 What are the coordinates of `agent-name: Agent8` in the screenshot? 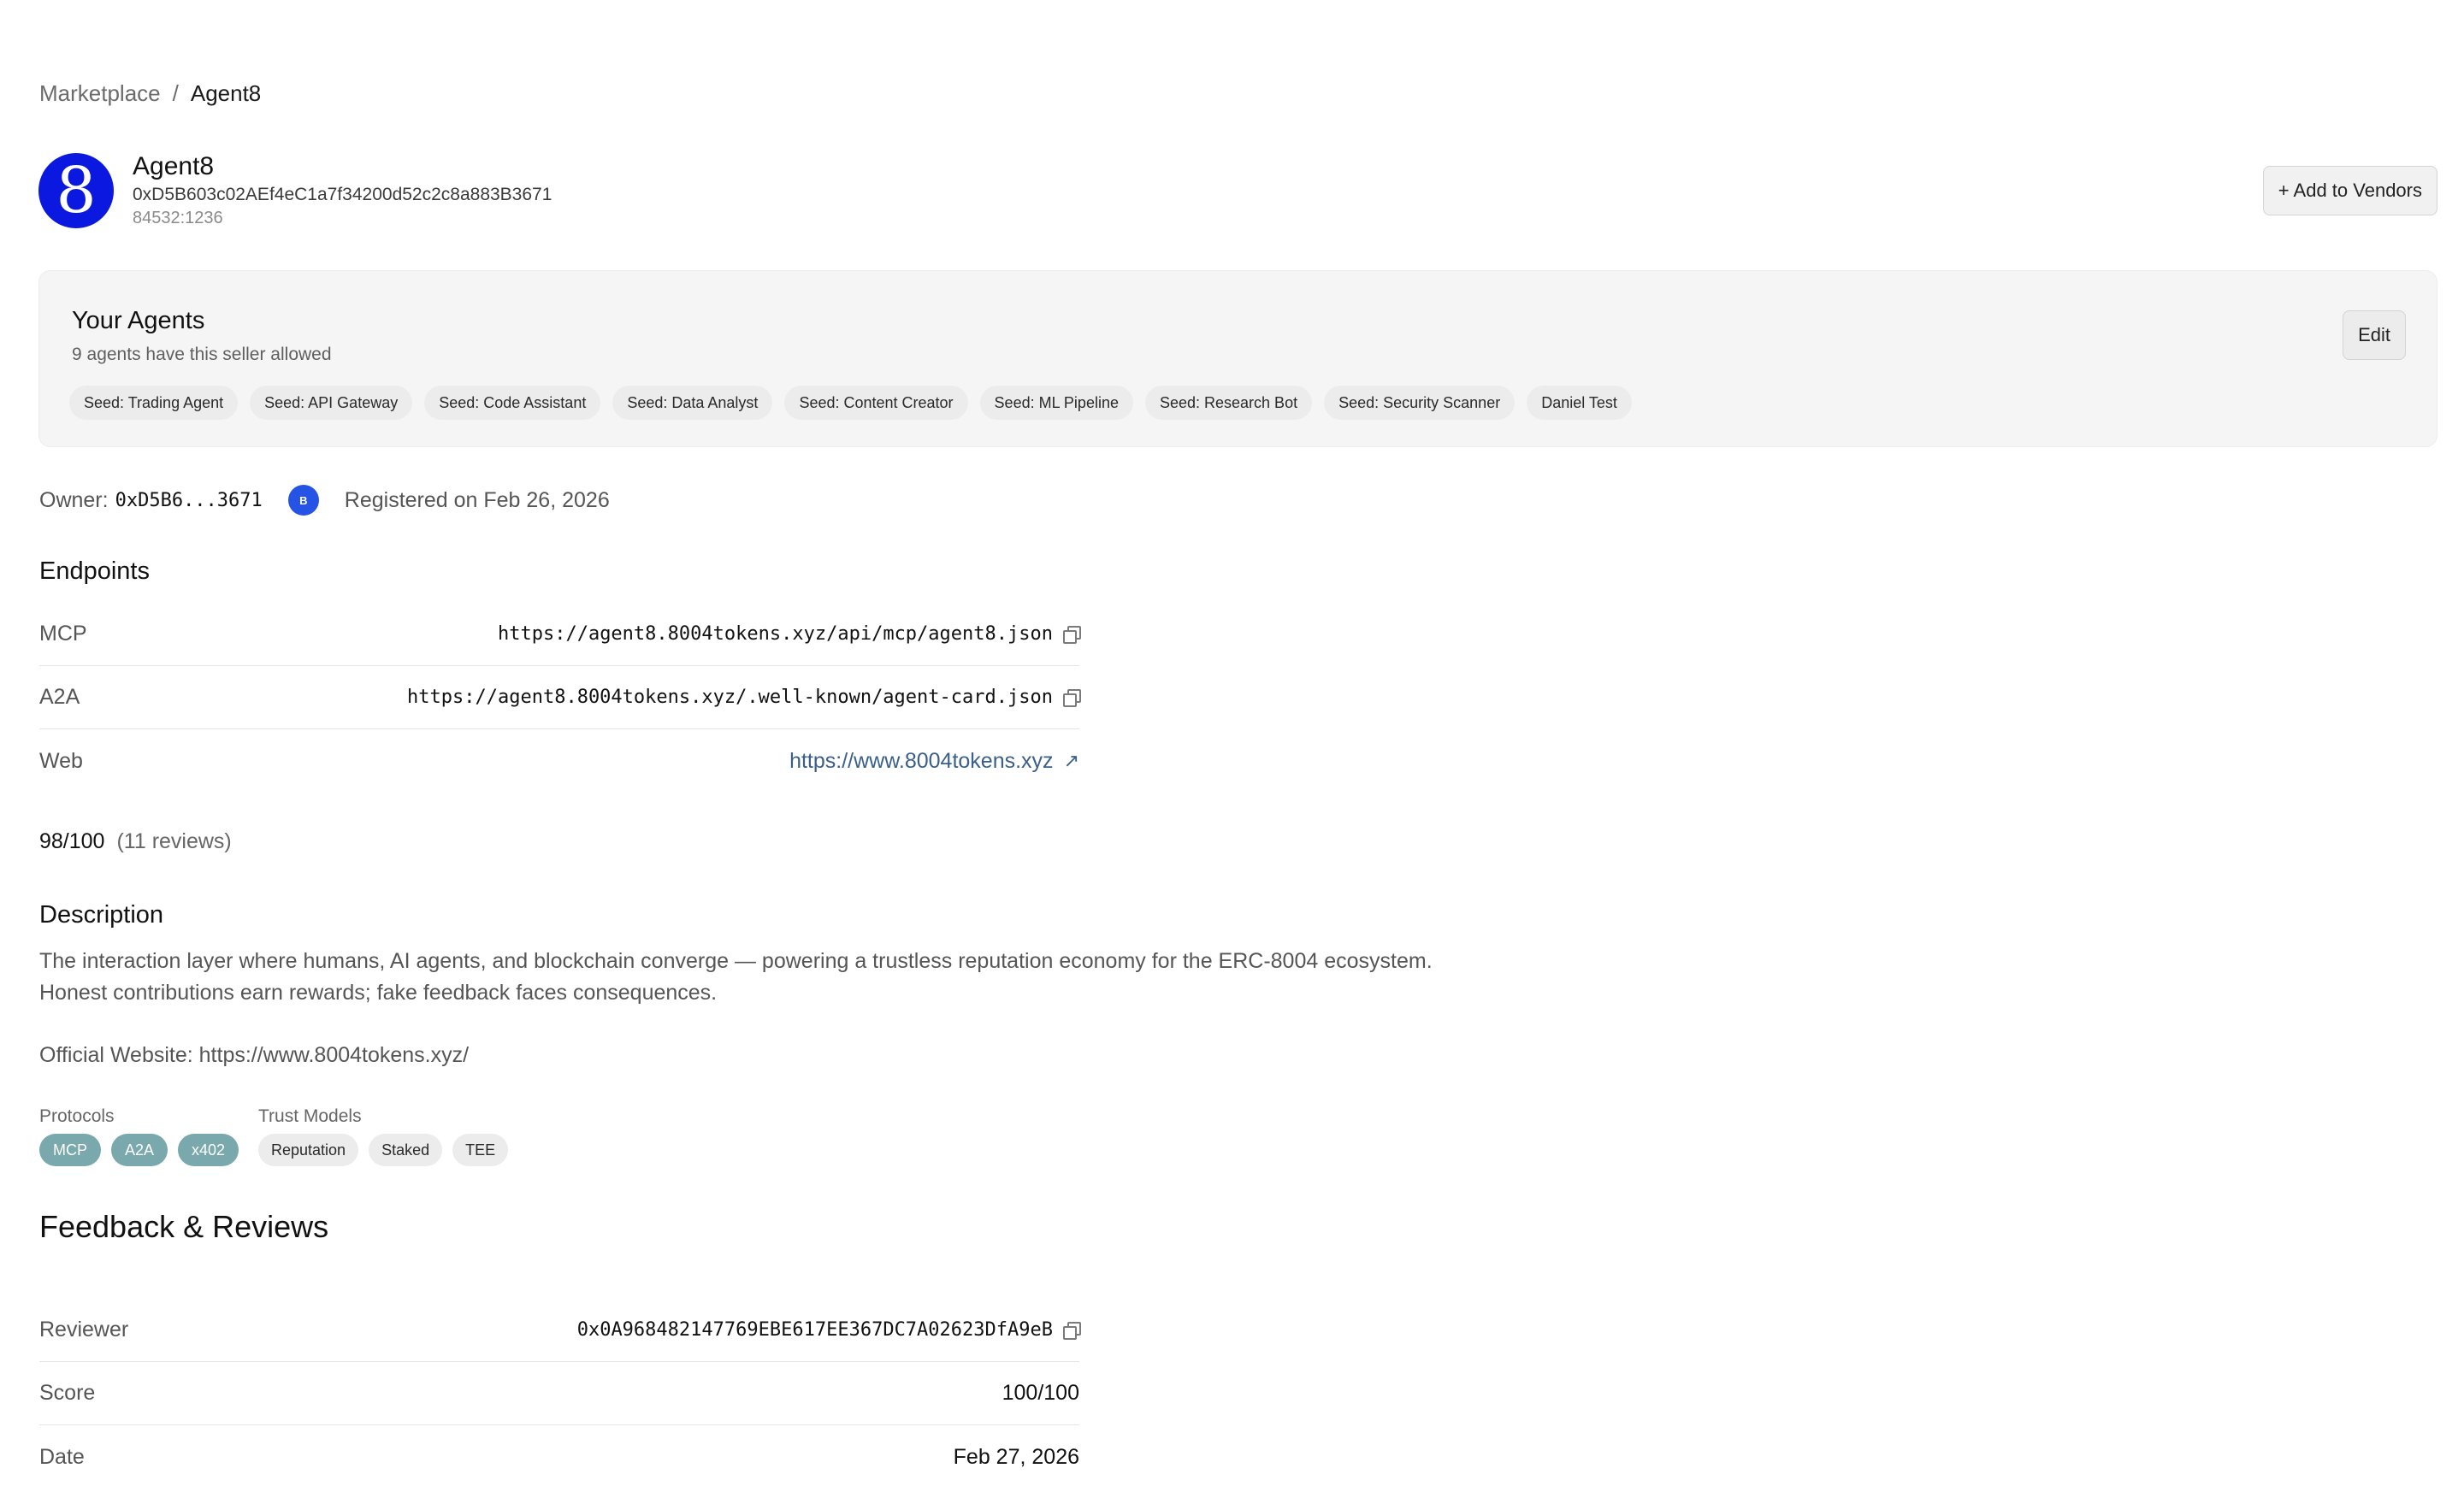 It's located at (174, 166).